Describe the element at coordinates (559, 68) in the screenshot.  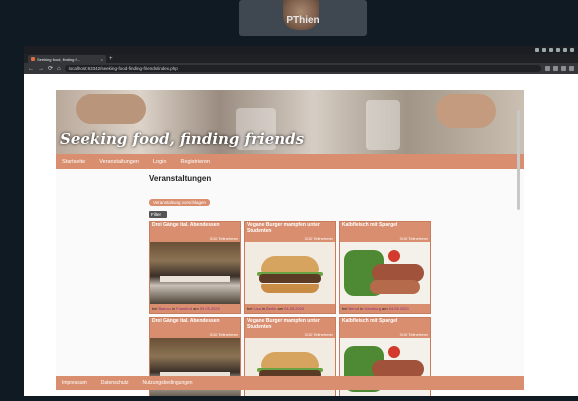
I see `extension-icons` at that location.